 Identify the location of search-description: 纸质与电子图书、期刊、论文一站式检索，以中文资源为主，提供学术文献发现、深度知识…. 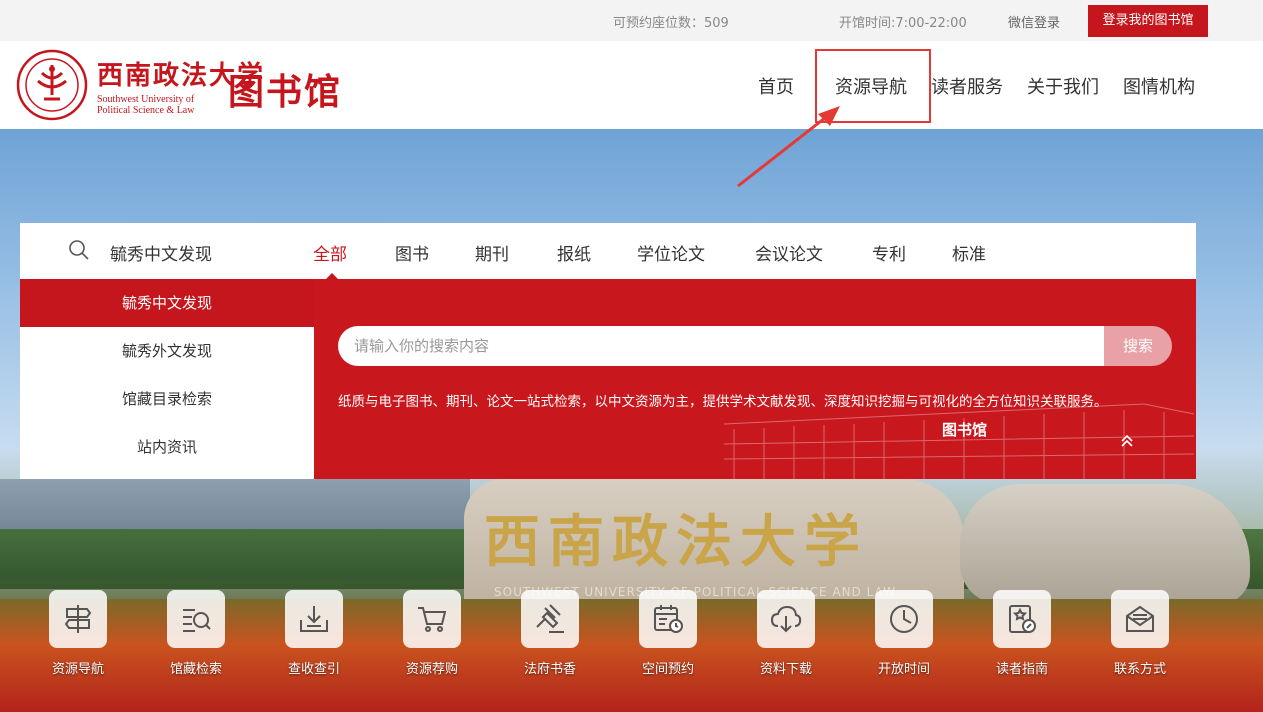
(723, 402).